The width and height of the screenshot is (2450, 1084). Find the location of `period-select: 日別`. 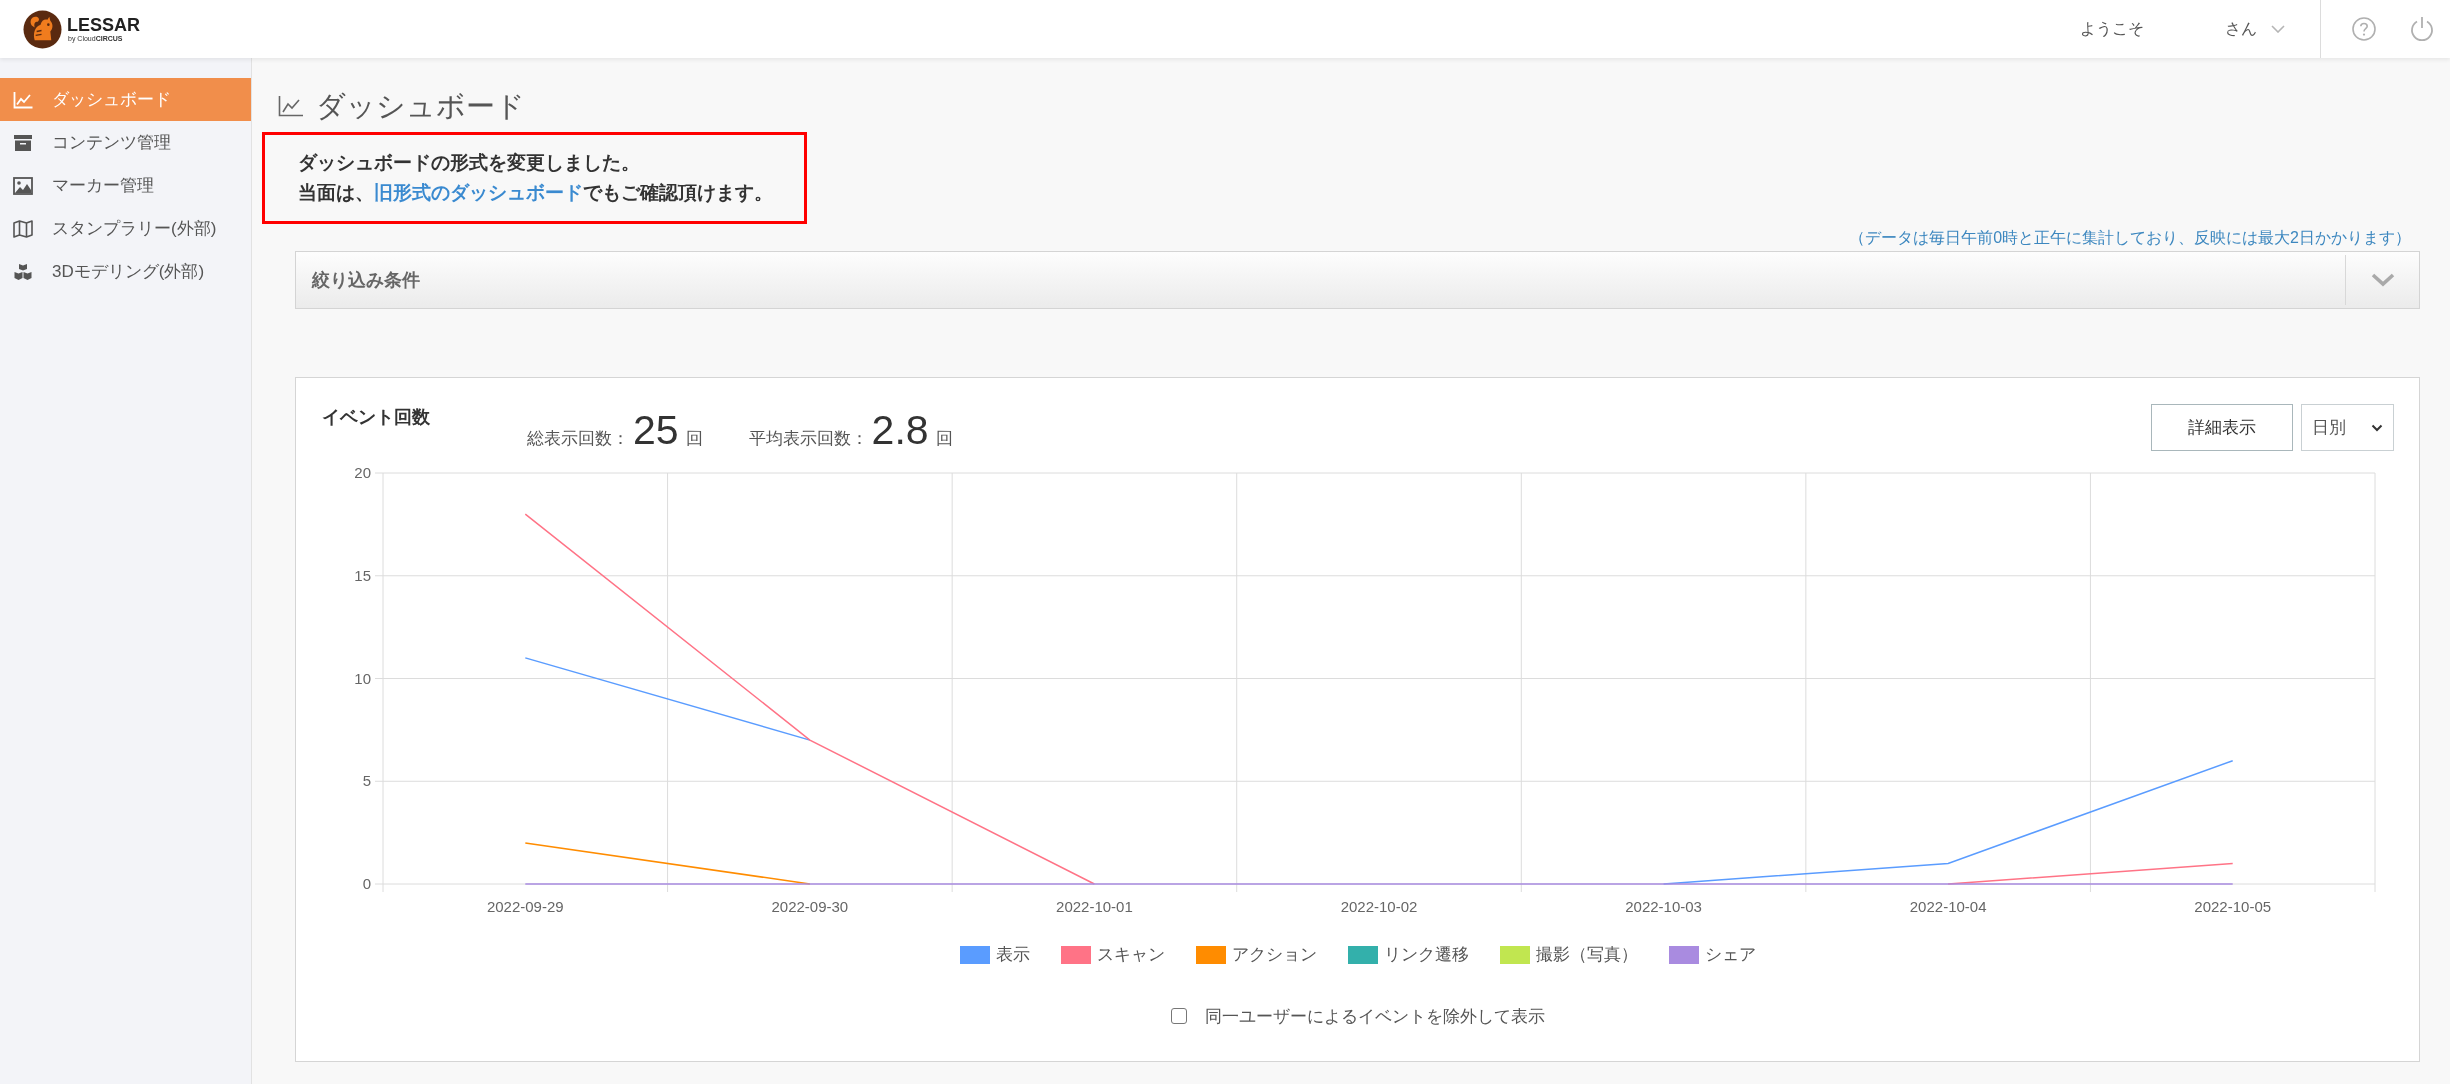

period-select: 日別 is located at coordinates (2347, 427).